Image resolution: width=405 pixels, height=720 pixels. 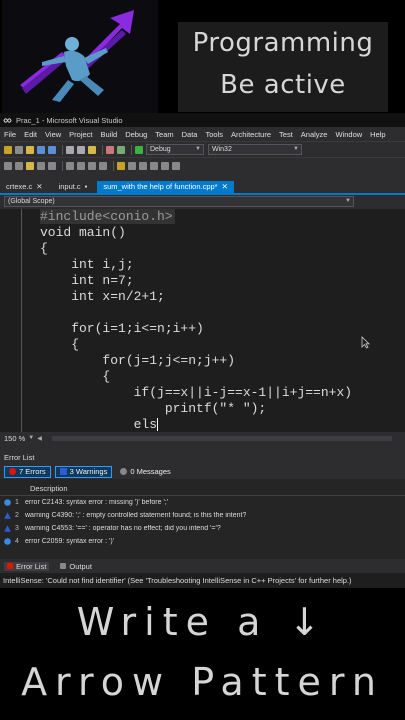 What do you see at coordinates (70, 165) in the screenshot?
I see `format-icon` at bounding box center [70, 165].